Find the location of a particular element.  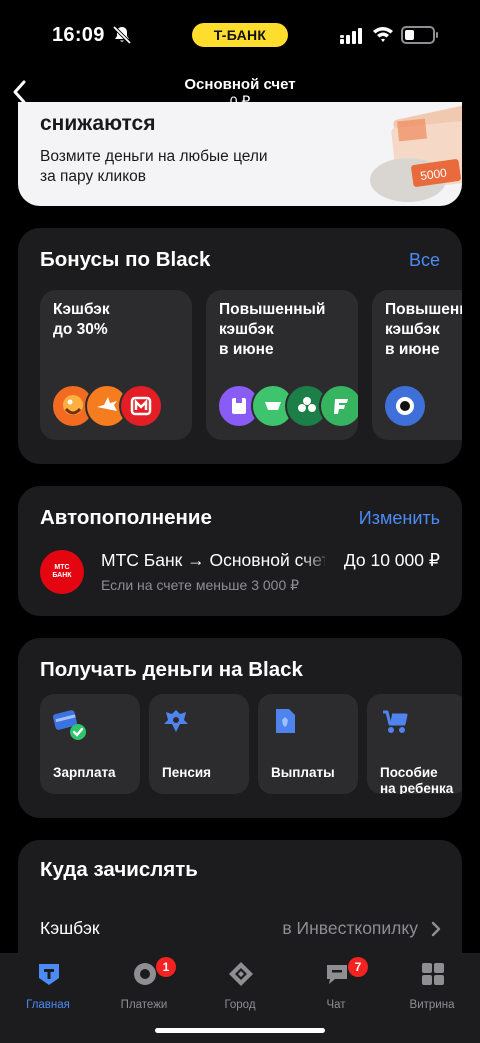

bonus-tile-cashback: Кэшбэк до 30% is located at coordinates (116, 365).